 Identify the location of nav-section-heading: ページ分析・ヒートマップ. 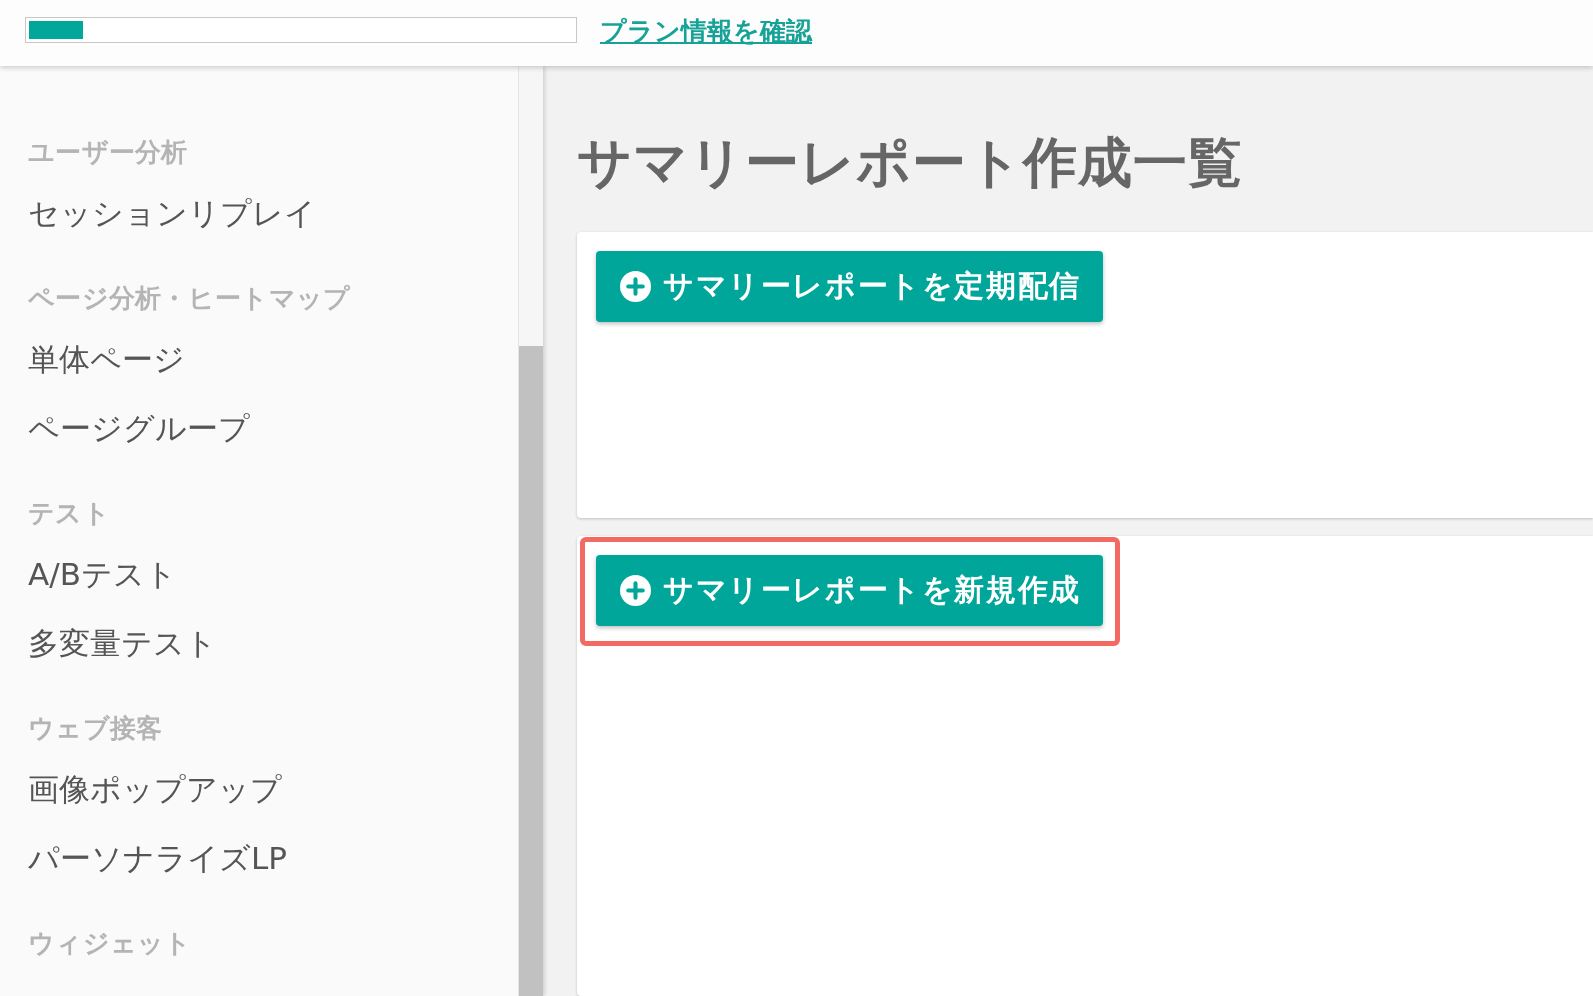
(189, 298).